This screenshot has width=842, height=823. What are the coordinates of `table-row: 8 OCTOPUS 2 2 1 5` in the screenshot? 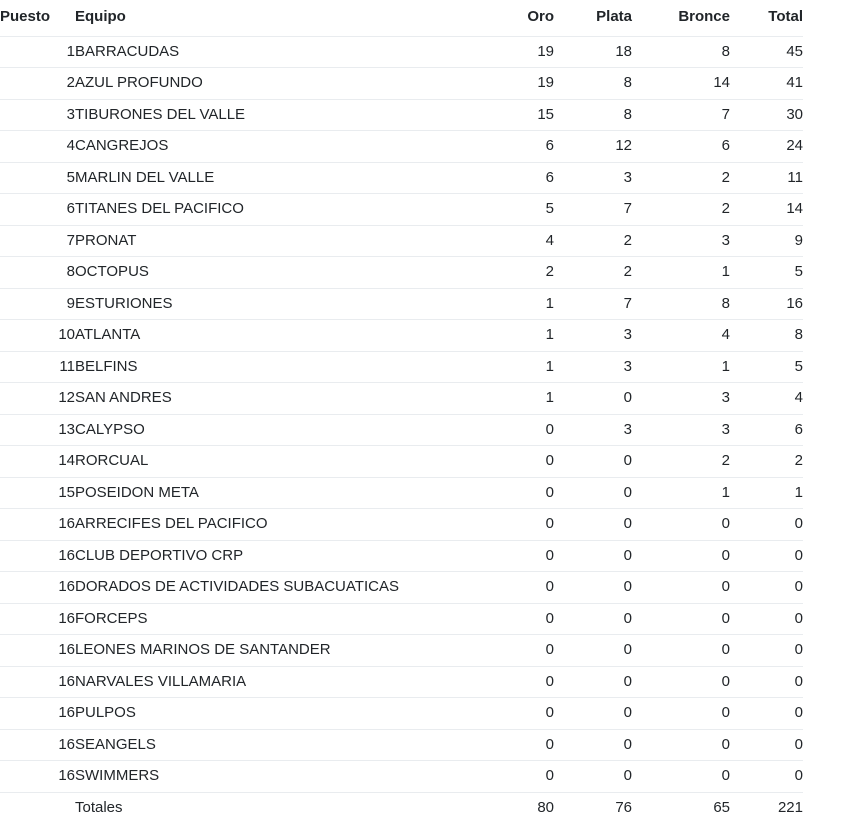 It's located at (401, 272).